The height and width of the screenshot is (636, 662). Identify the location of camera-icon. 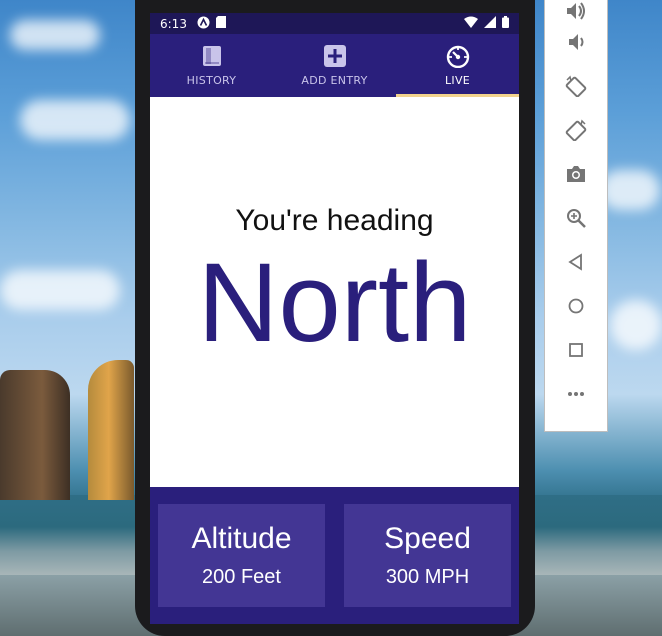
(576, 176).